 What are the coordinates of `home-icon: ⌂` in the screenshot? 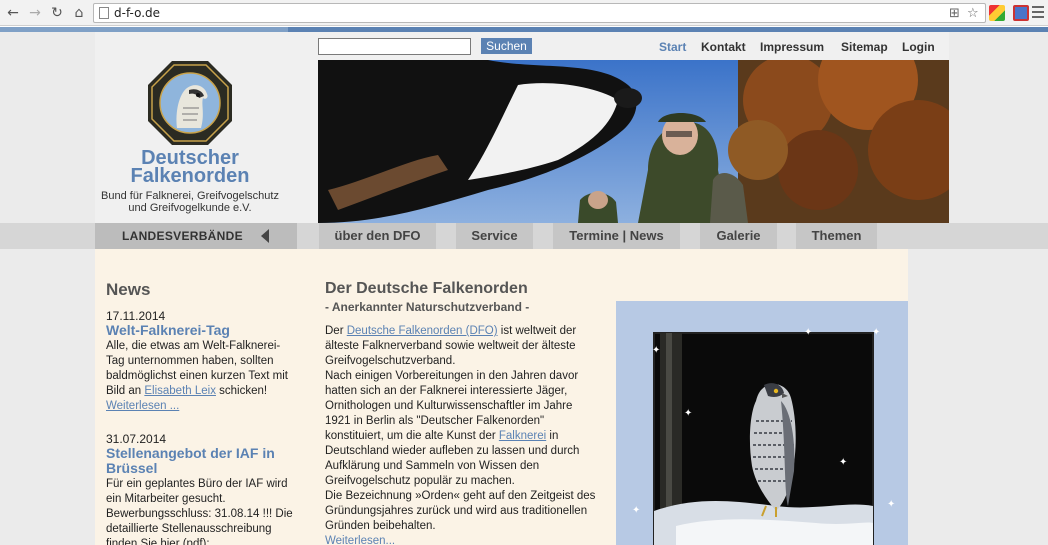 It's located at (79, 13).